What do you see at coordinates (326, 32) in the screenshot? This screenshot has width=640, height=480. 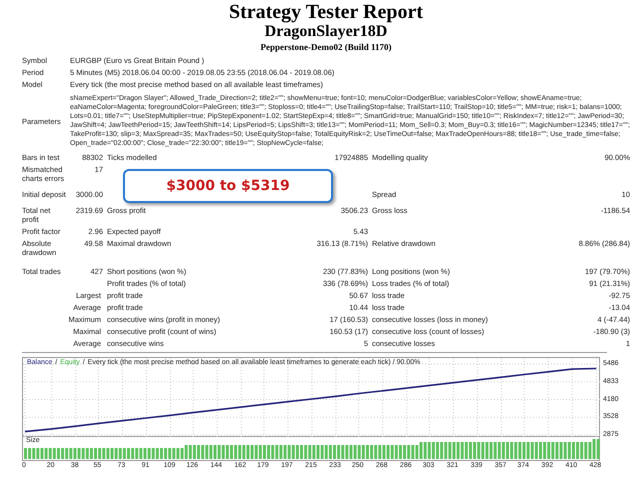 I see `expert-name: DragonSlayer18D` at bounding box center [326, 32].